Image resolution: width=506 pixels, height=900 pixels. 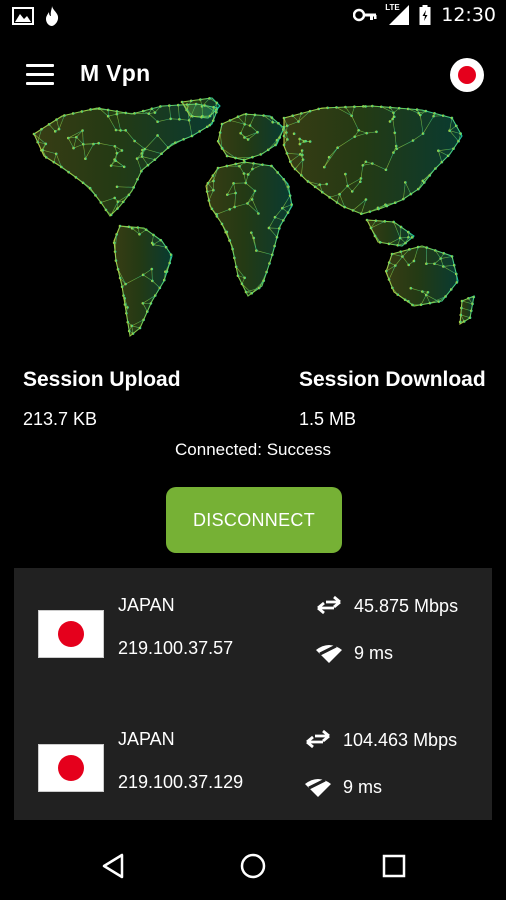 I want to click on flame-icon, so click(x=52, y=16).